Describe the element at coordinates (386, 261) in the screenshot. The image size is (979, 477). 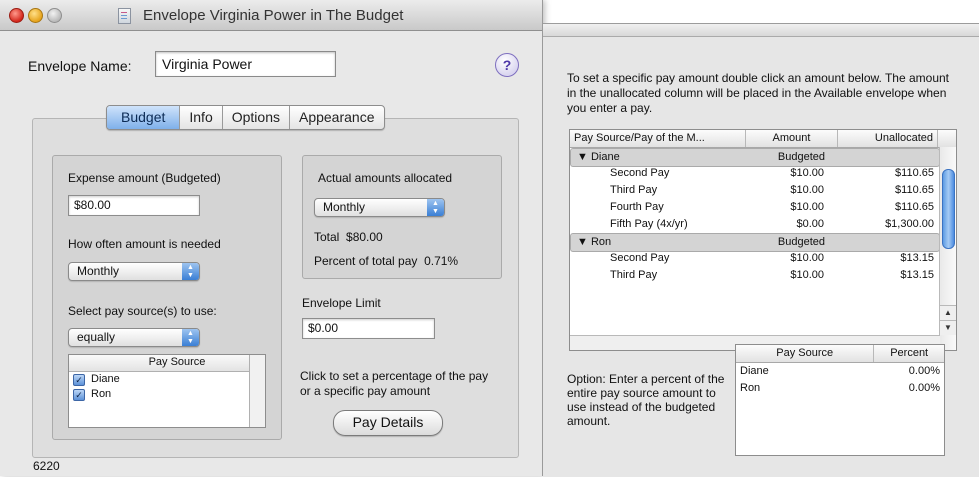
I see `percent-row: Percent of total pay 0.71%` at that location.